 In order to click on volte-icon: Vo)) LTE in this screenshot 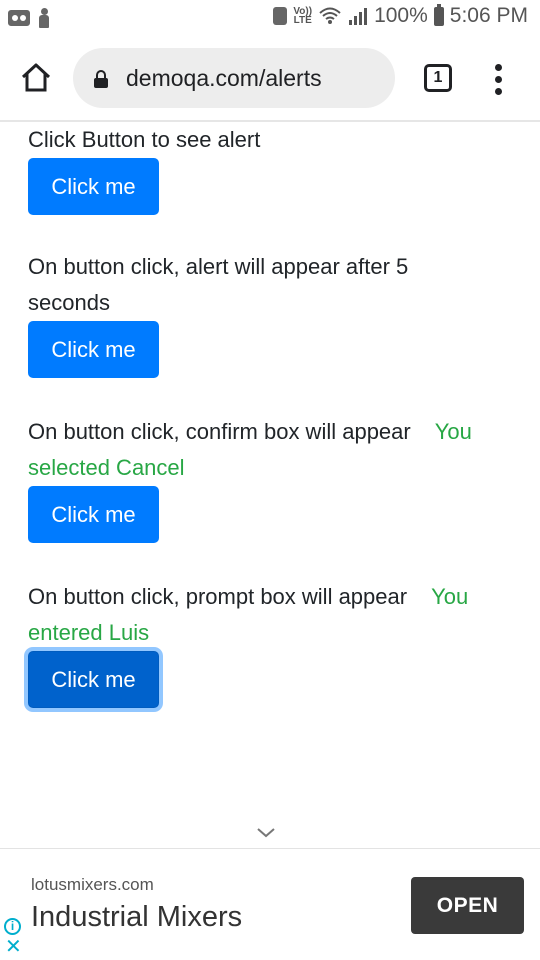, I will do `click(303, 16)`.